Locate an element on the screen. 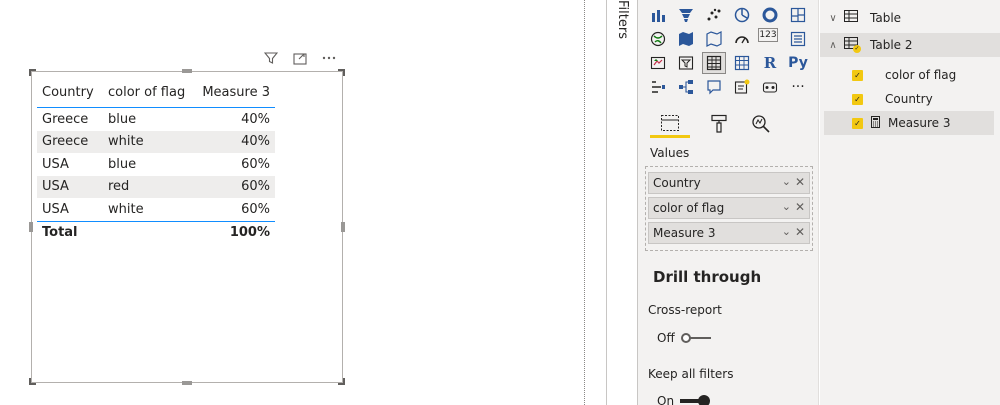  values-label: Values is located at coordinates (670, 153).